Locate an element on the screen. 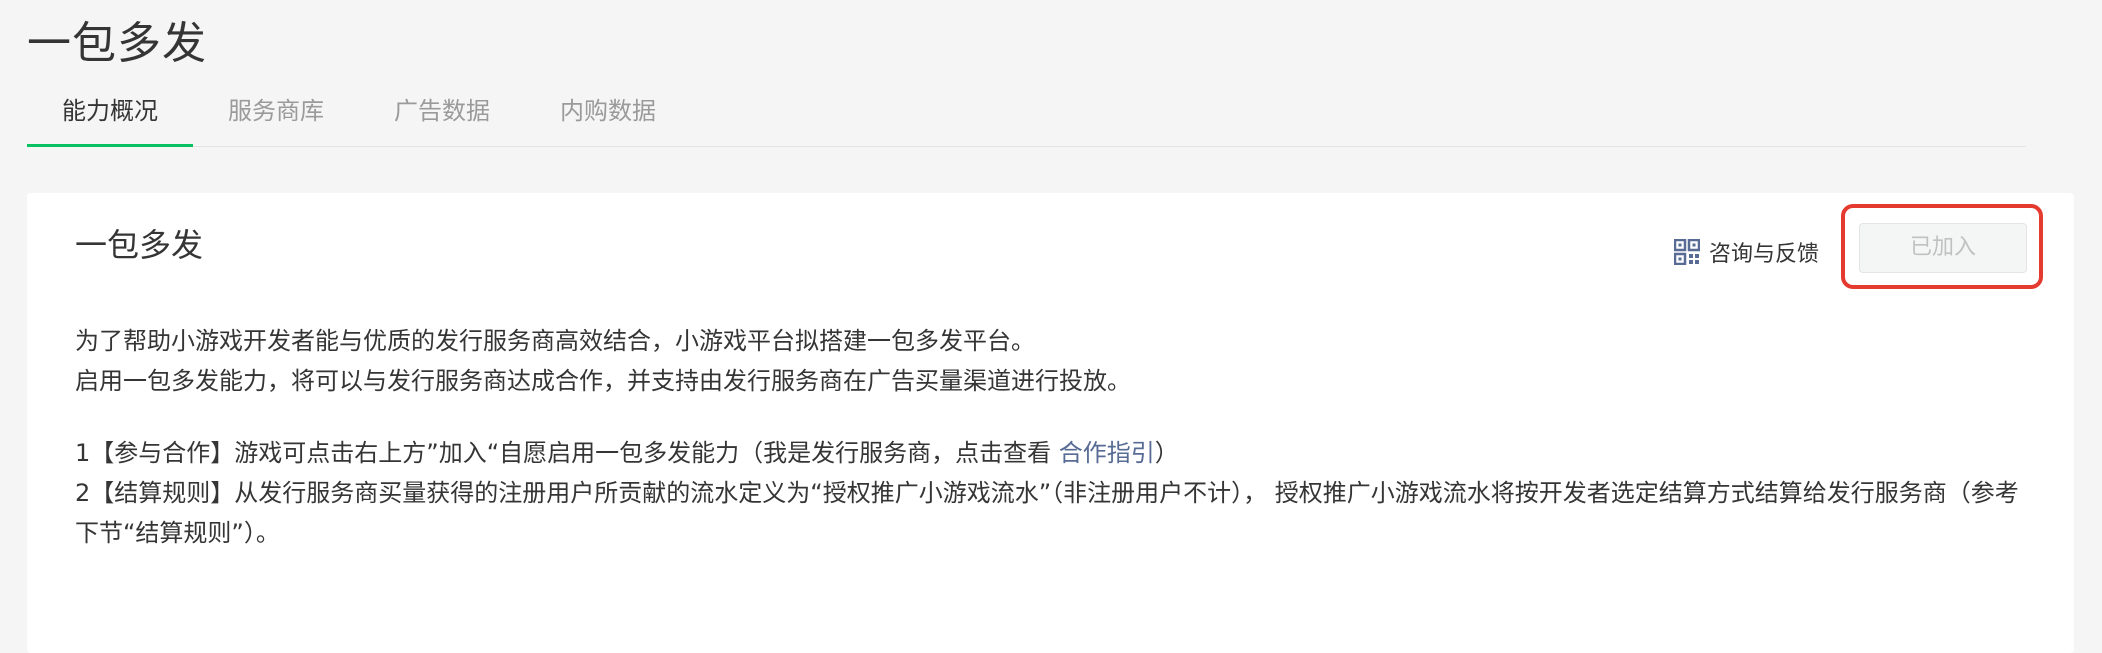  feedback-link: 咨询与反馈 is located at coordinates (1746, 252).